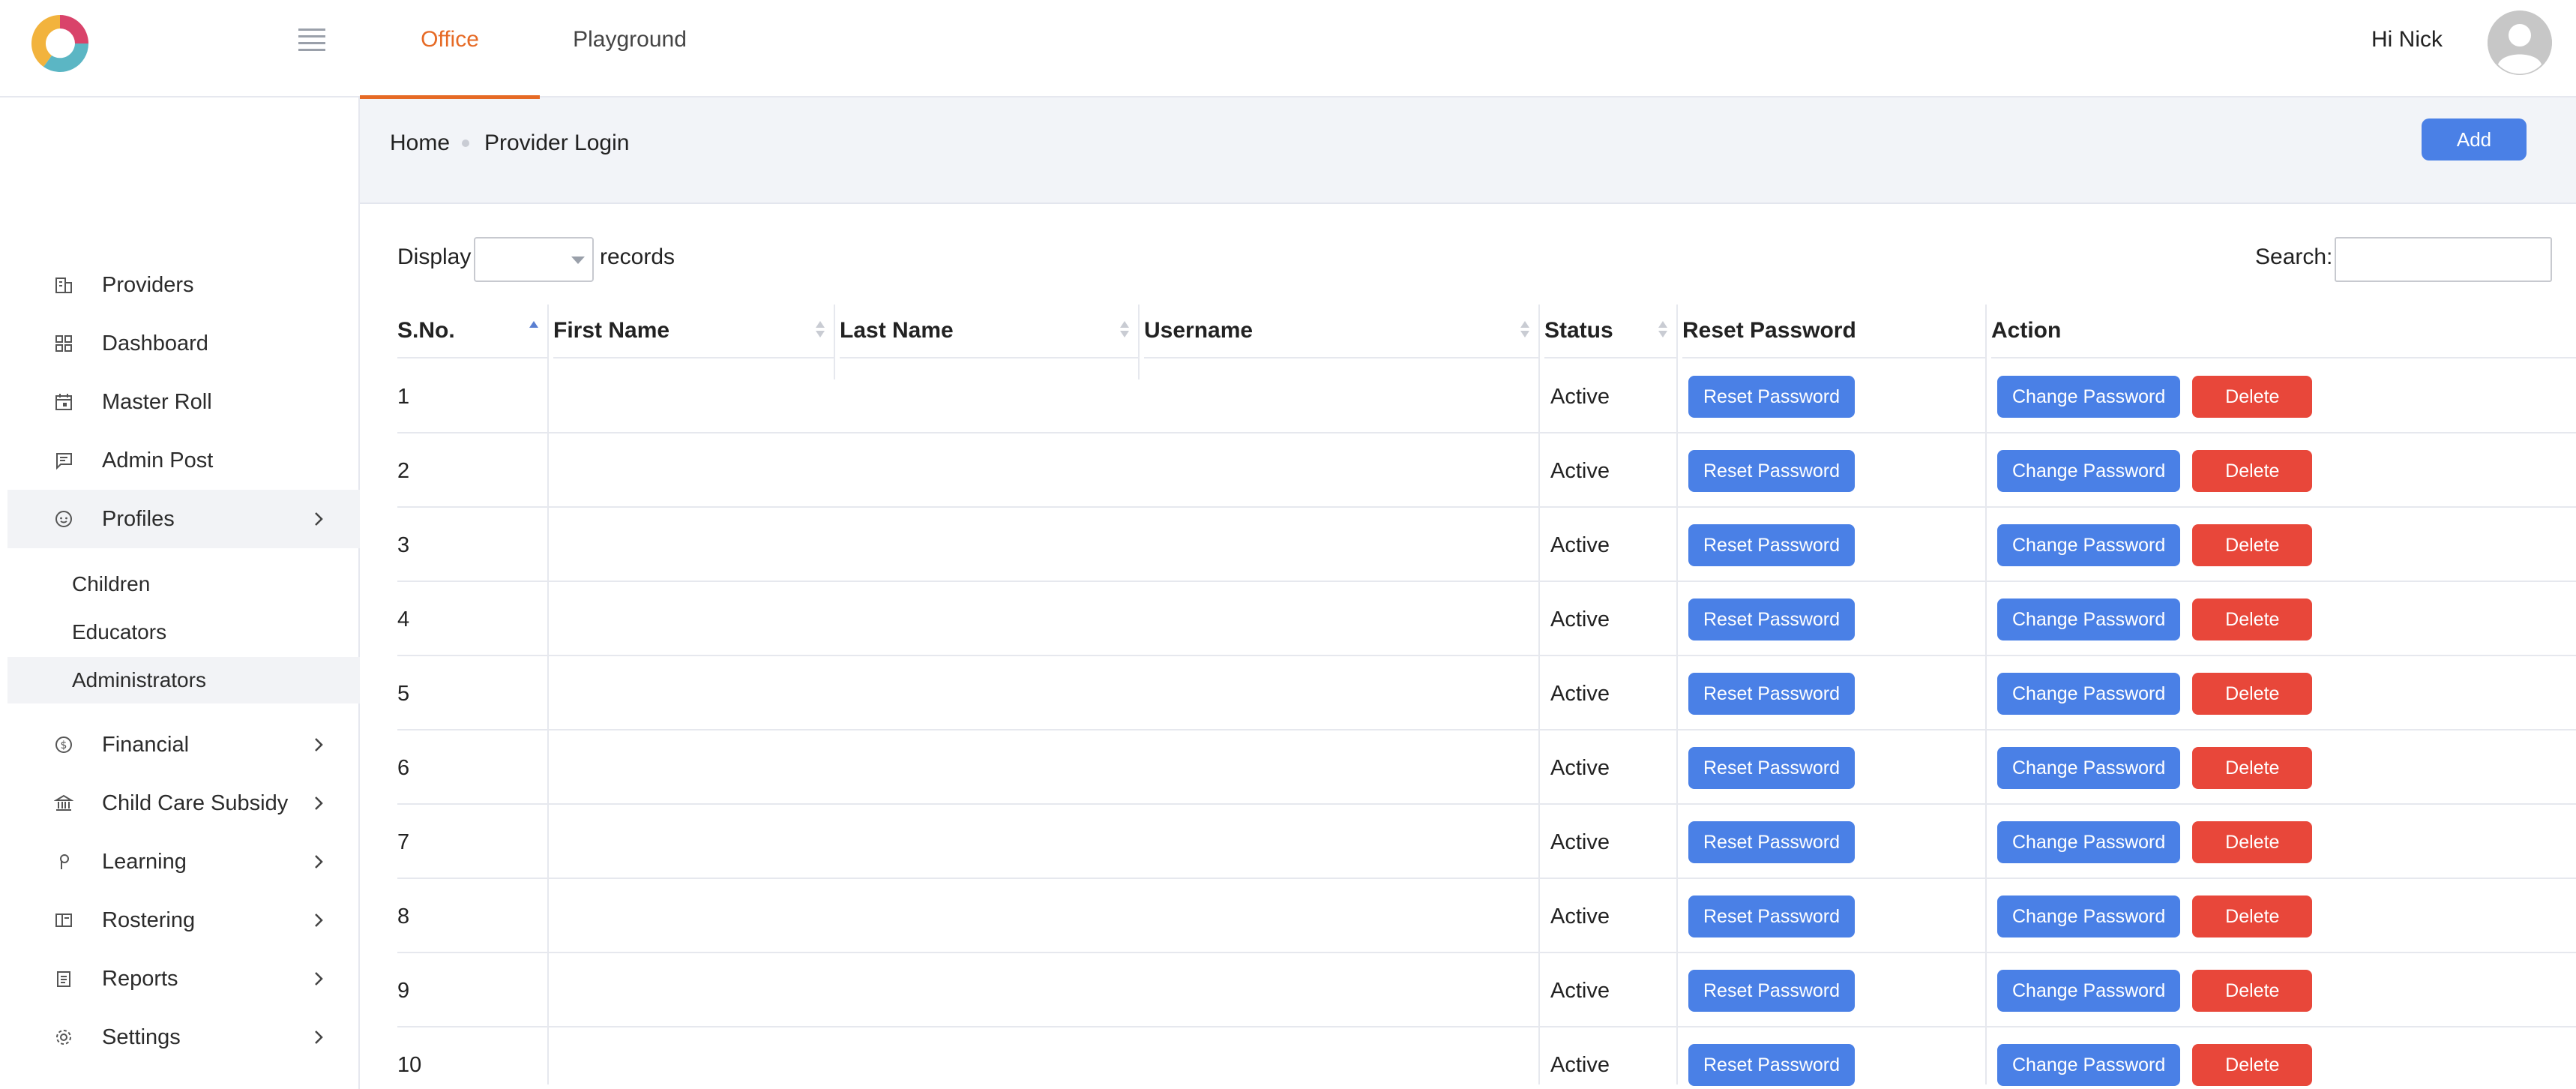 The height and width of the screenshot is (1089, 2576). What do you see at coordinates (184, 680) in the screenshot?
I see `sidebar-subitem-administrators: Administrators` at bounding box center [184, 680].